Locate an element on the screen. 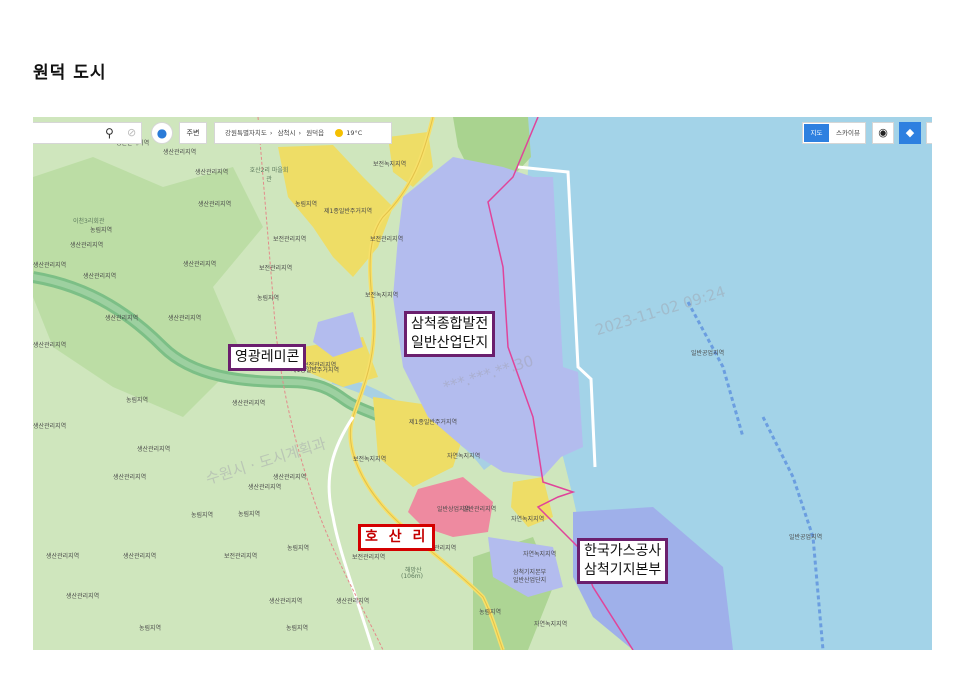 The image size is (966, 683). map-pin-icon: ● is located at coordinates (162, 133).